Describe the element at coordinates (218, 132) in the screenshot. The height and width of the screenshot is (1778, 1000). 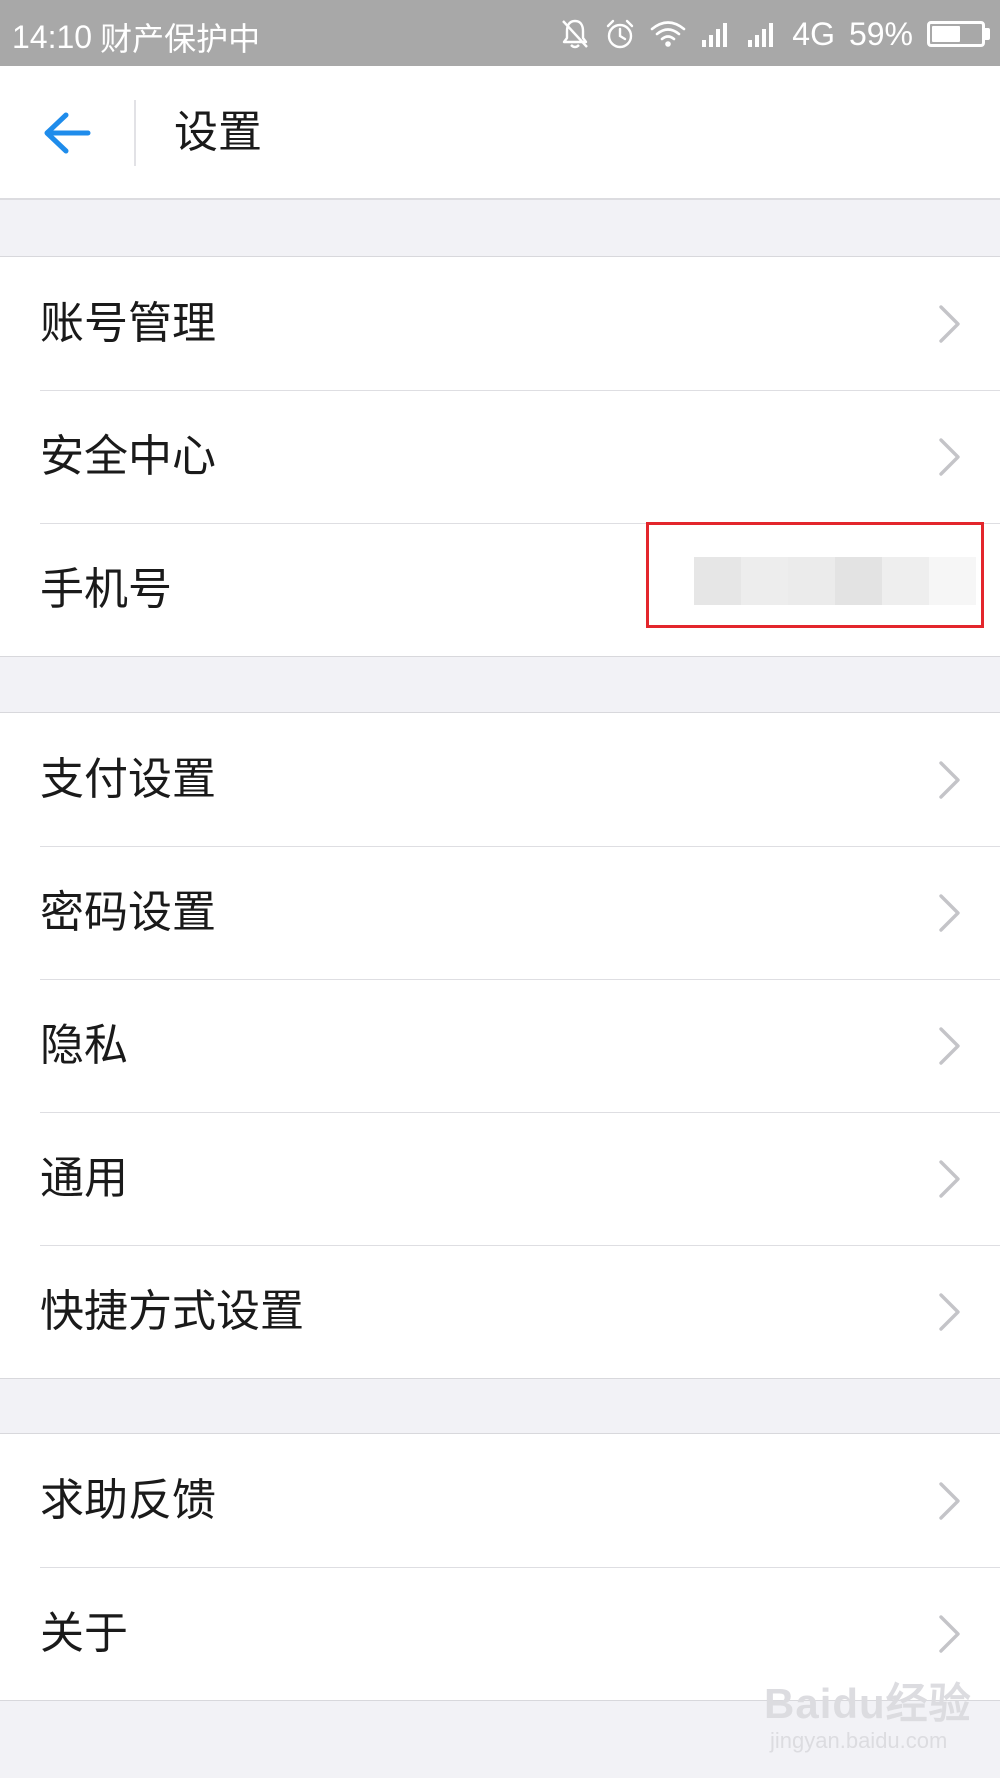
I see `page-title: 设置` at that location.